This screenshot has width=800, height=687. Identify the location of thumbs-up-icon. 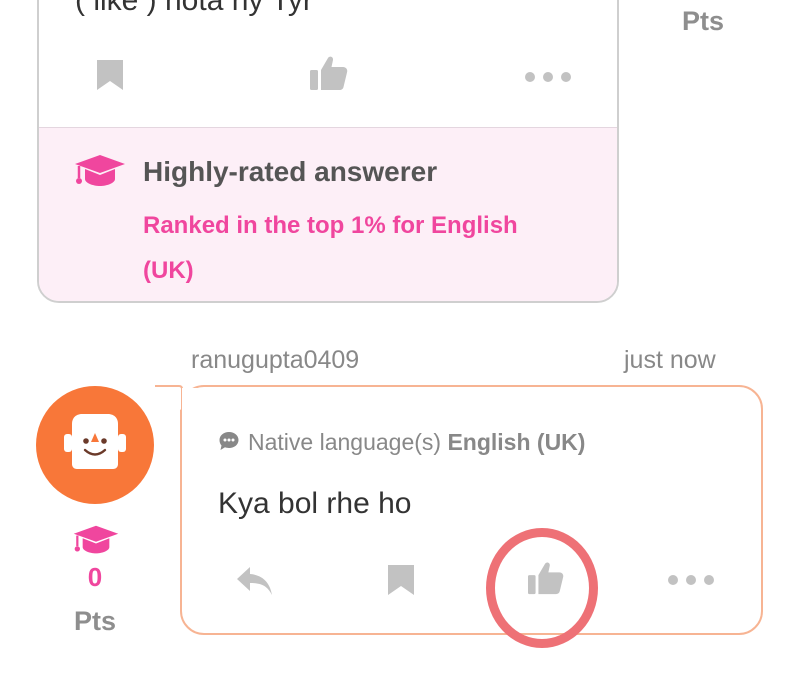
(329, 73).